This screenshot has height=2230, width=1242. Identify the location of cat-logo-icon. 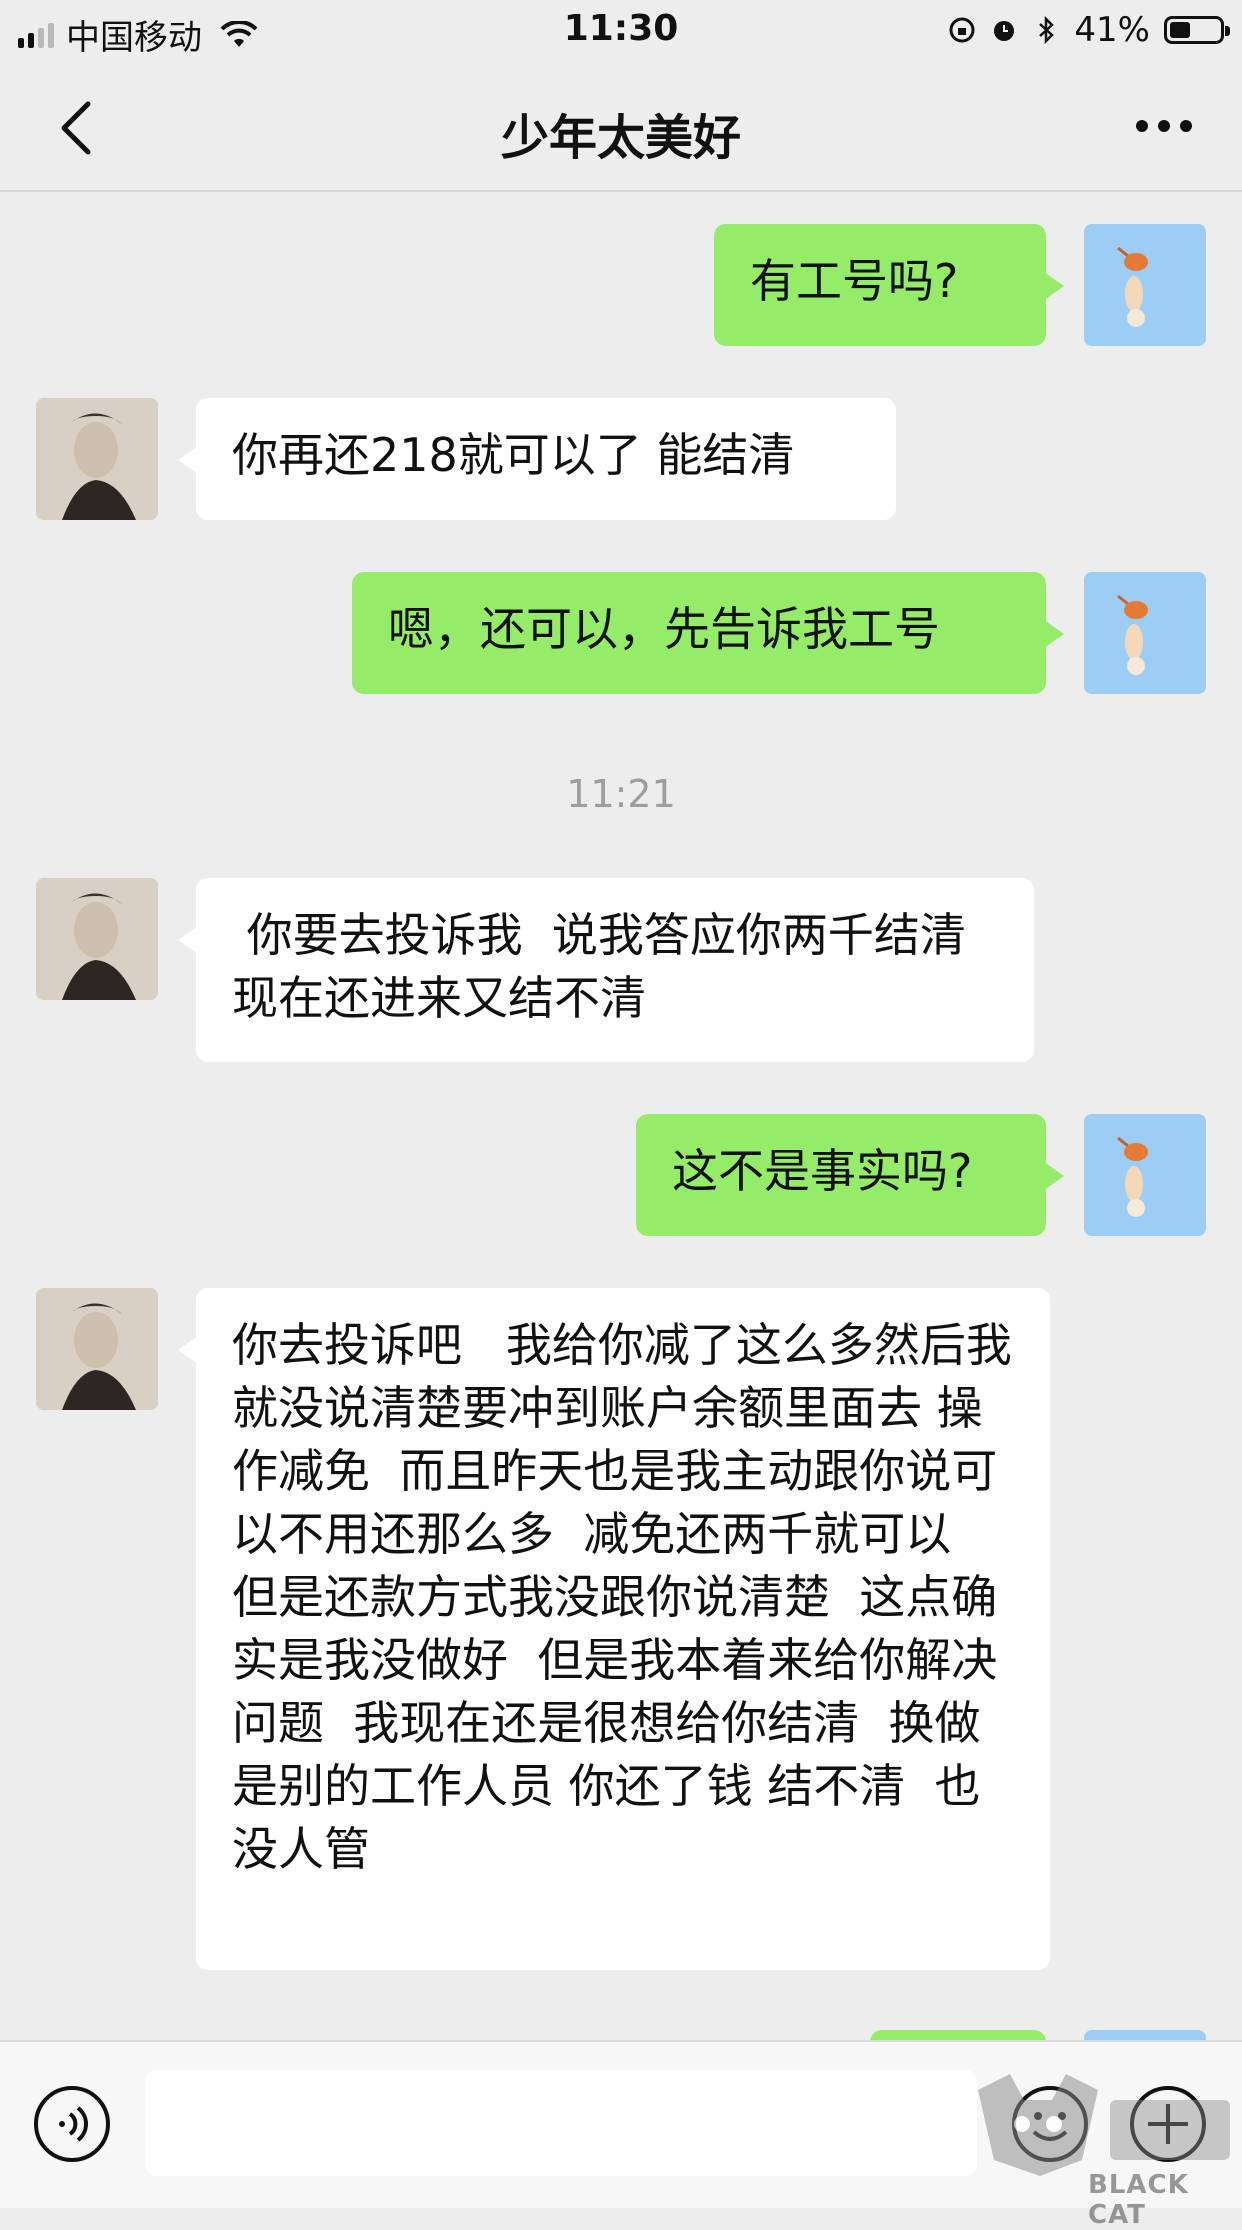
(1104, 2125).